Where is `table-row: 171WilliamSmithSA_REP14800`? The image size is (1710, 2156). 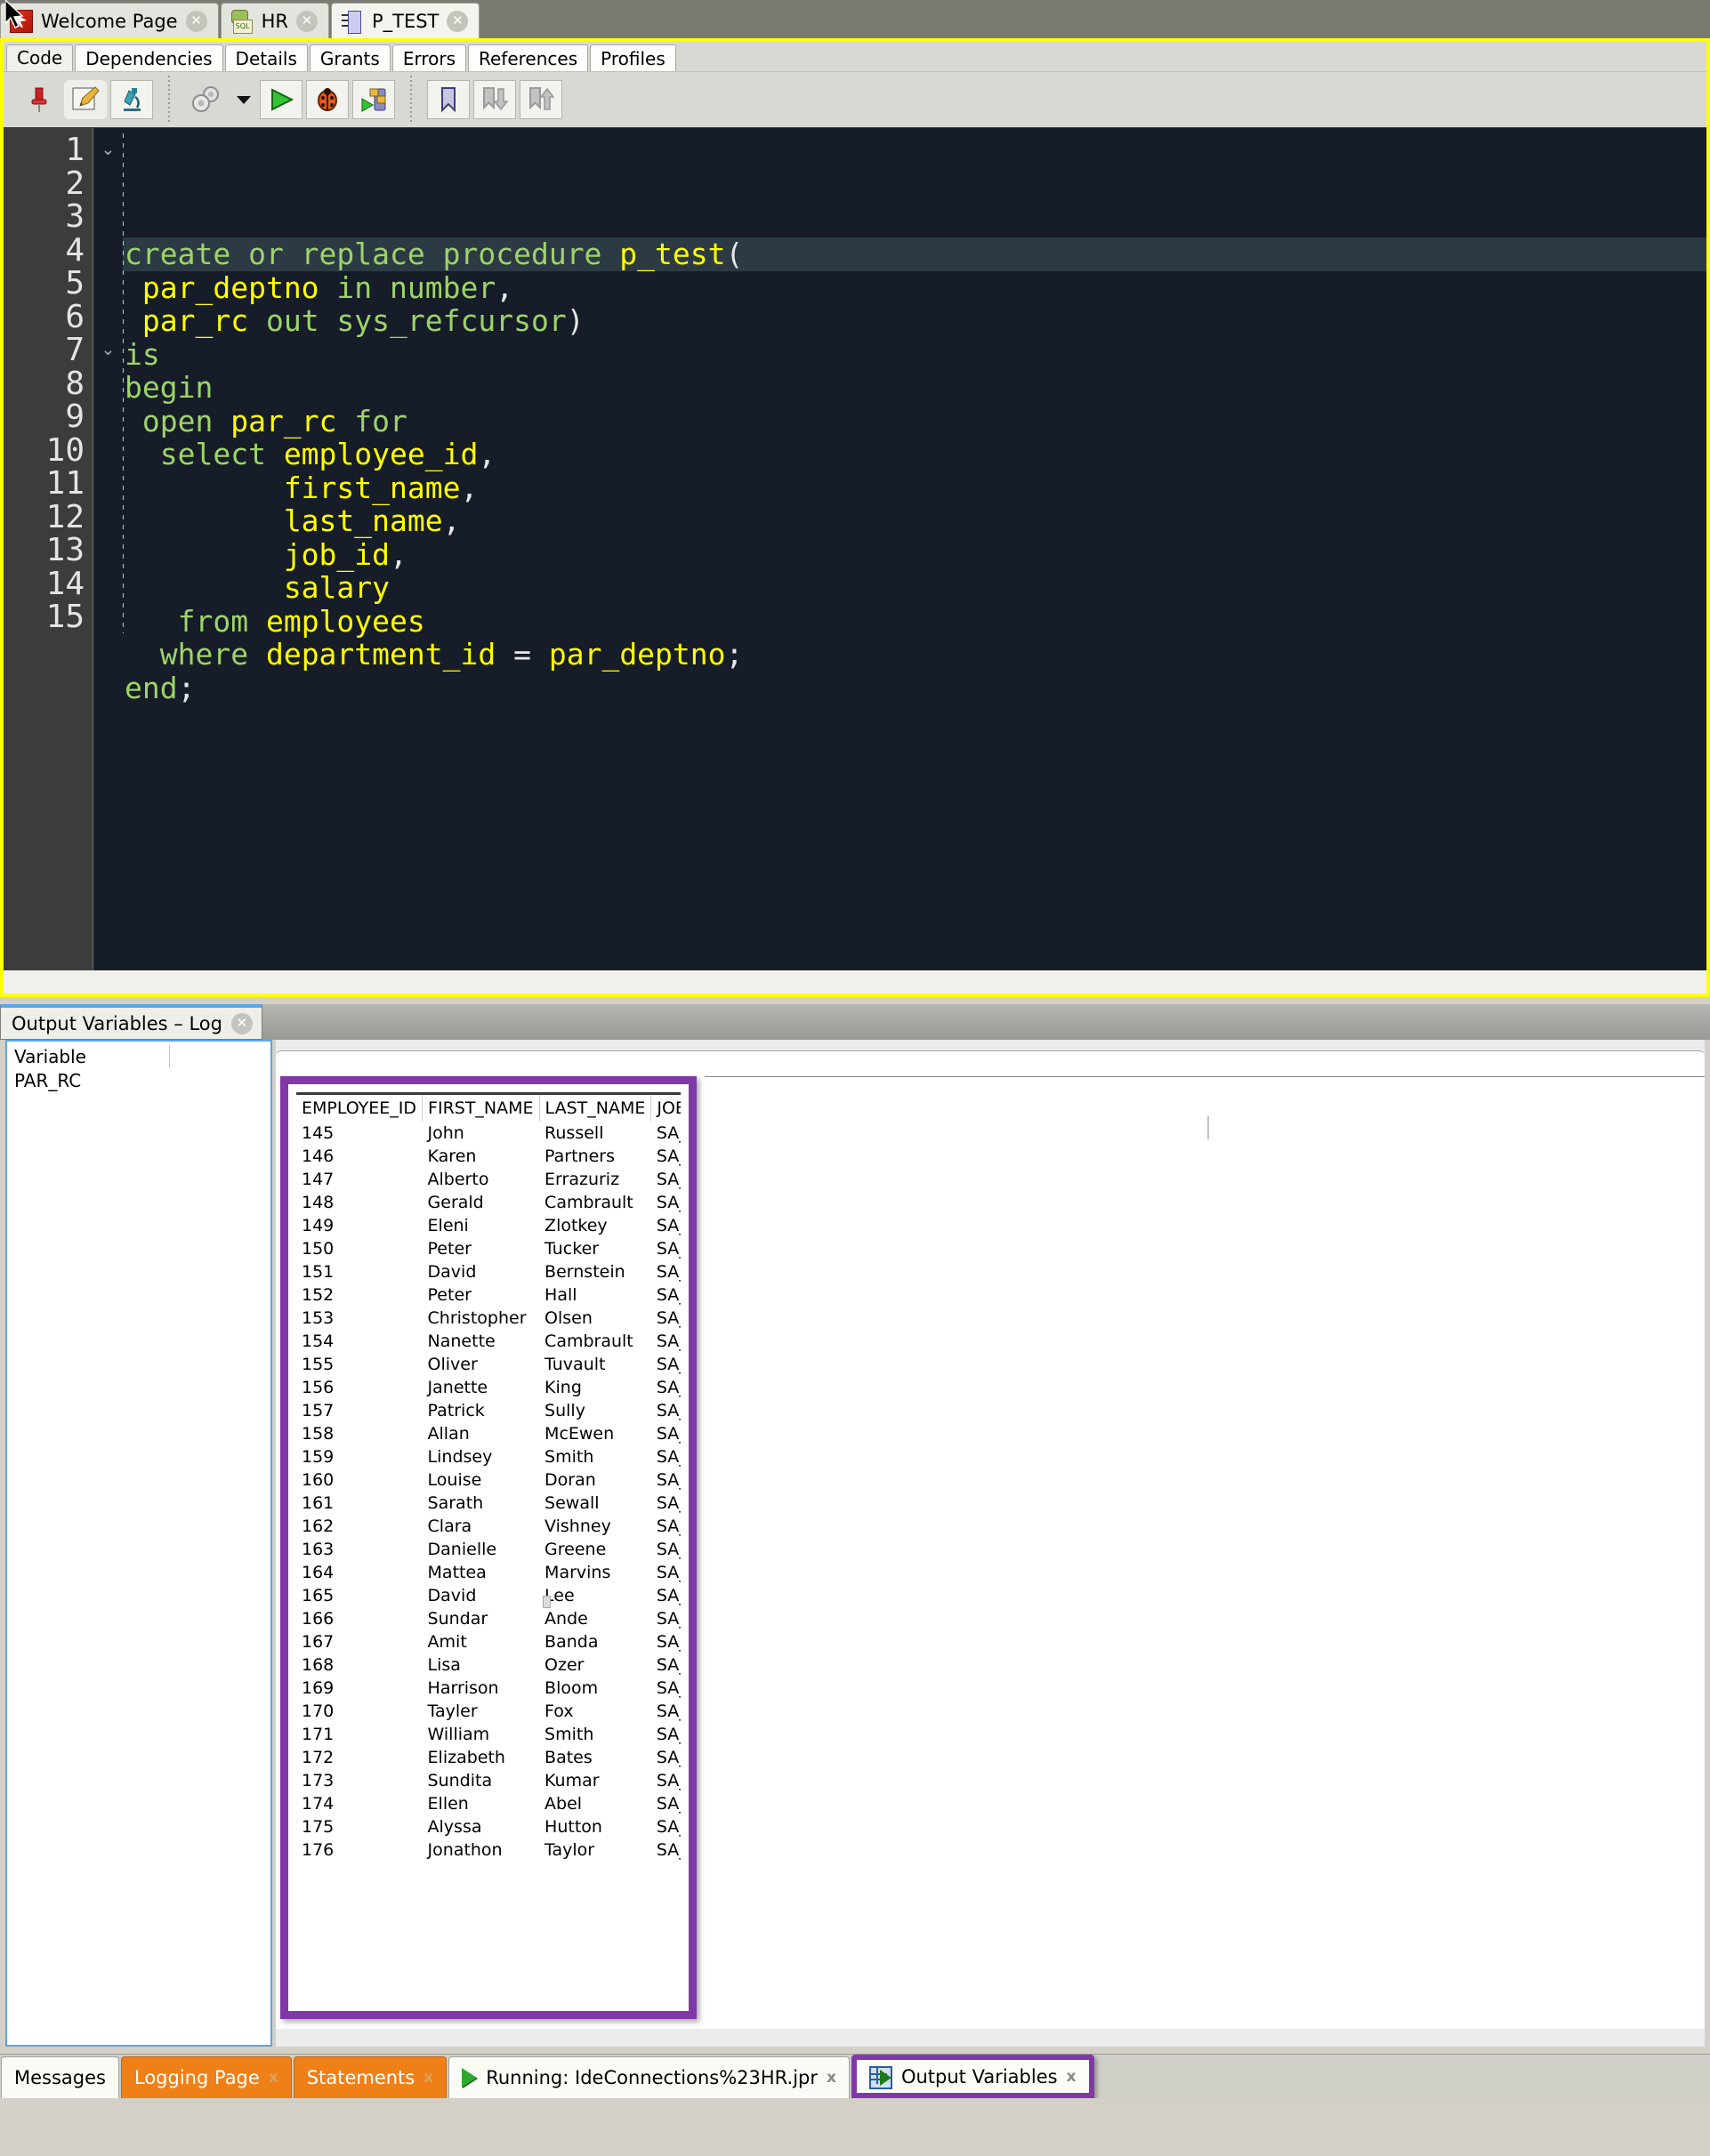 table-row: 171WilliamSmithSA_REP14800 is located at coordinates (488, 1734).